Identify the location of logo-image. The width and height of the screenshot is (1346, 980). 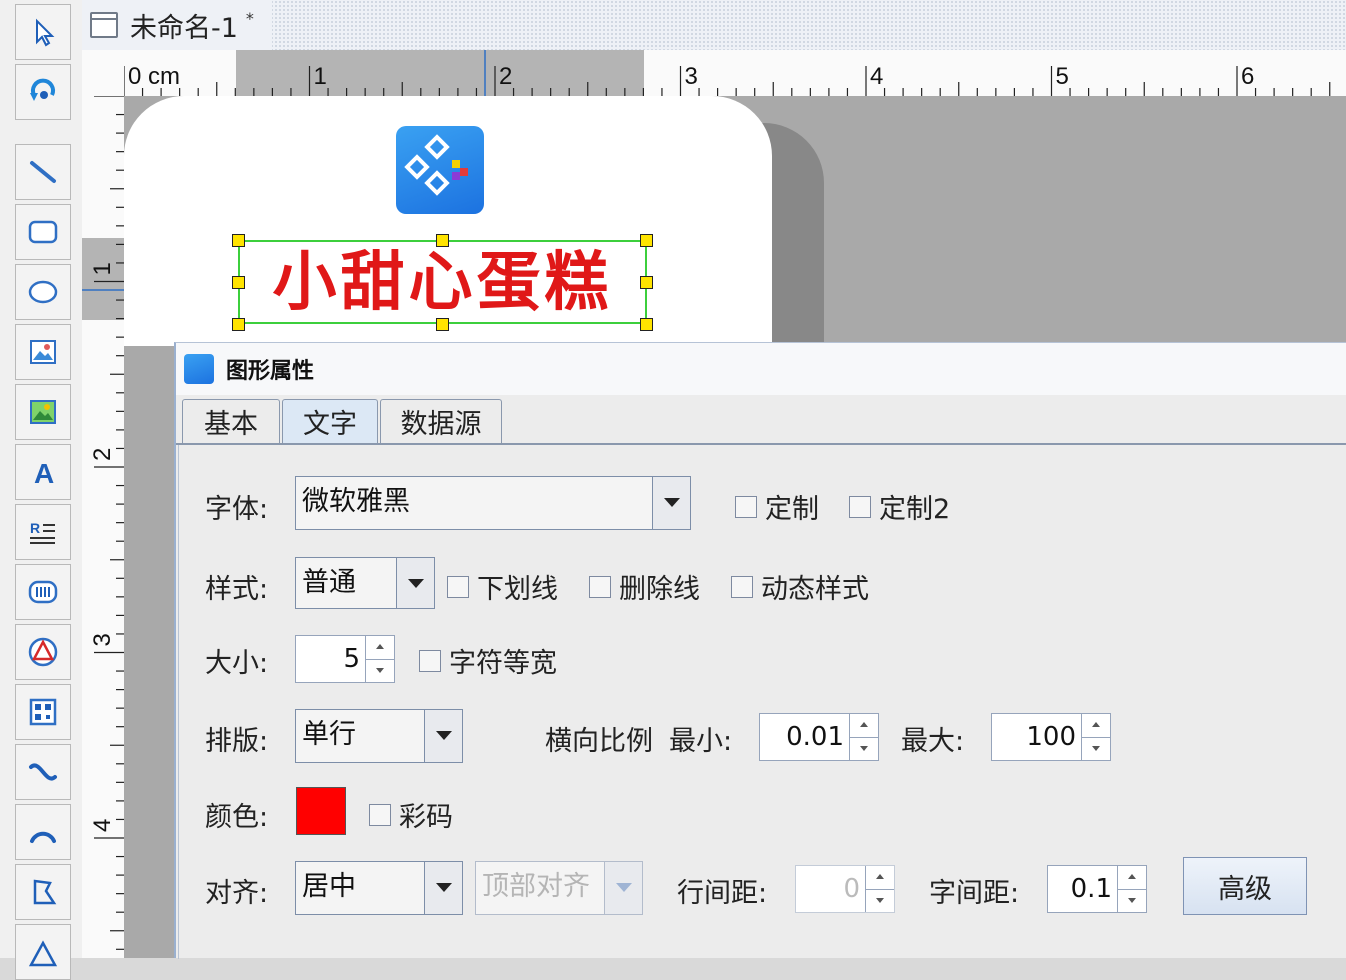
(440, 170).